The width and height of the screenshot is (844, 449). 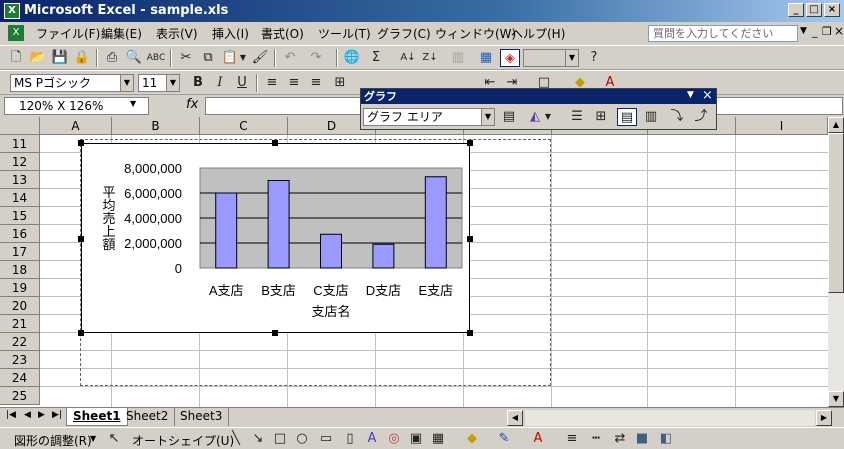 I want to click on angle-text-down-icon: ⤵, so click(x=677, y=117).